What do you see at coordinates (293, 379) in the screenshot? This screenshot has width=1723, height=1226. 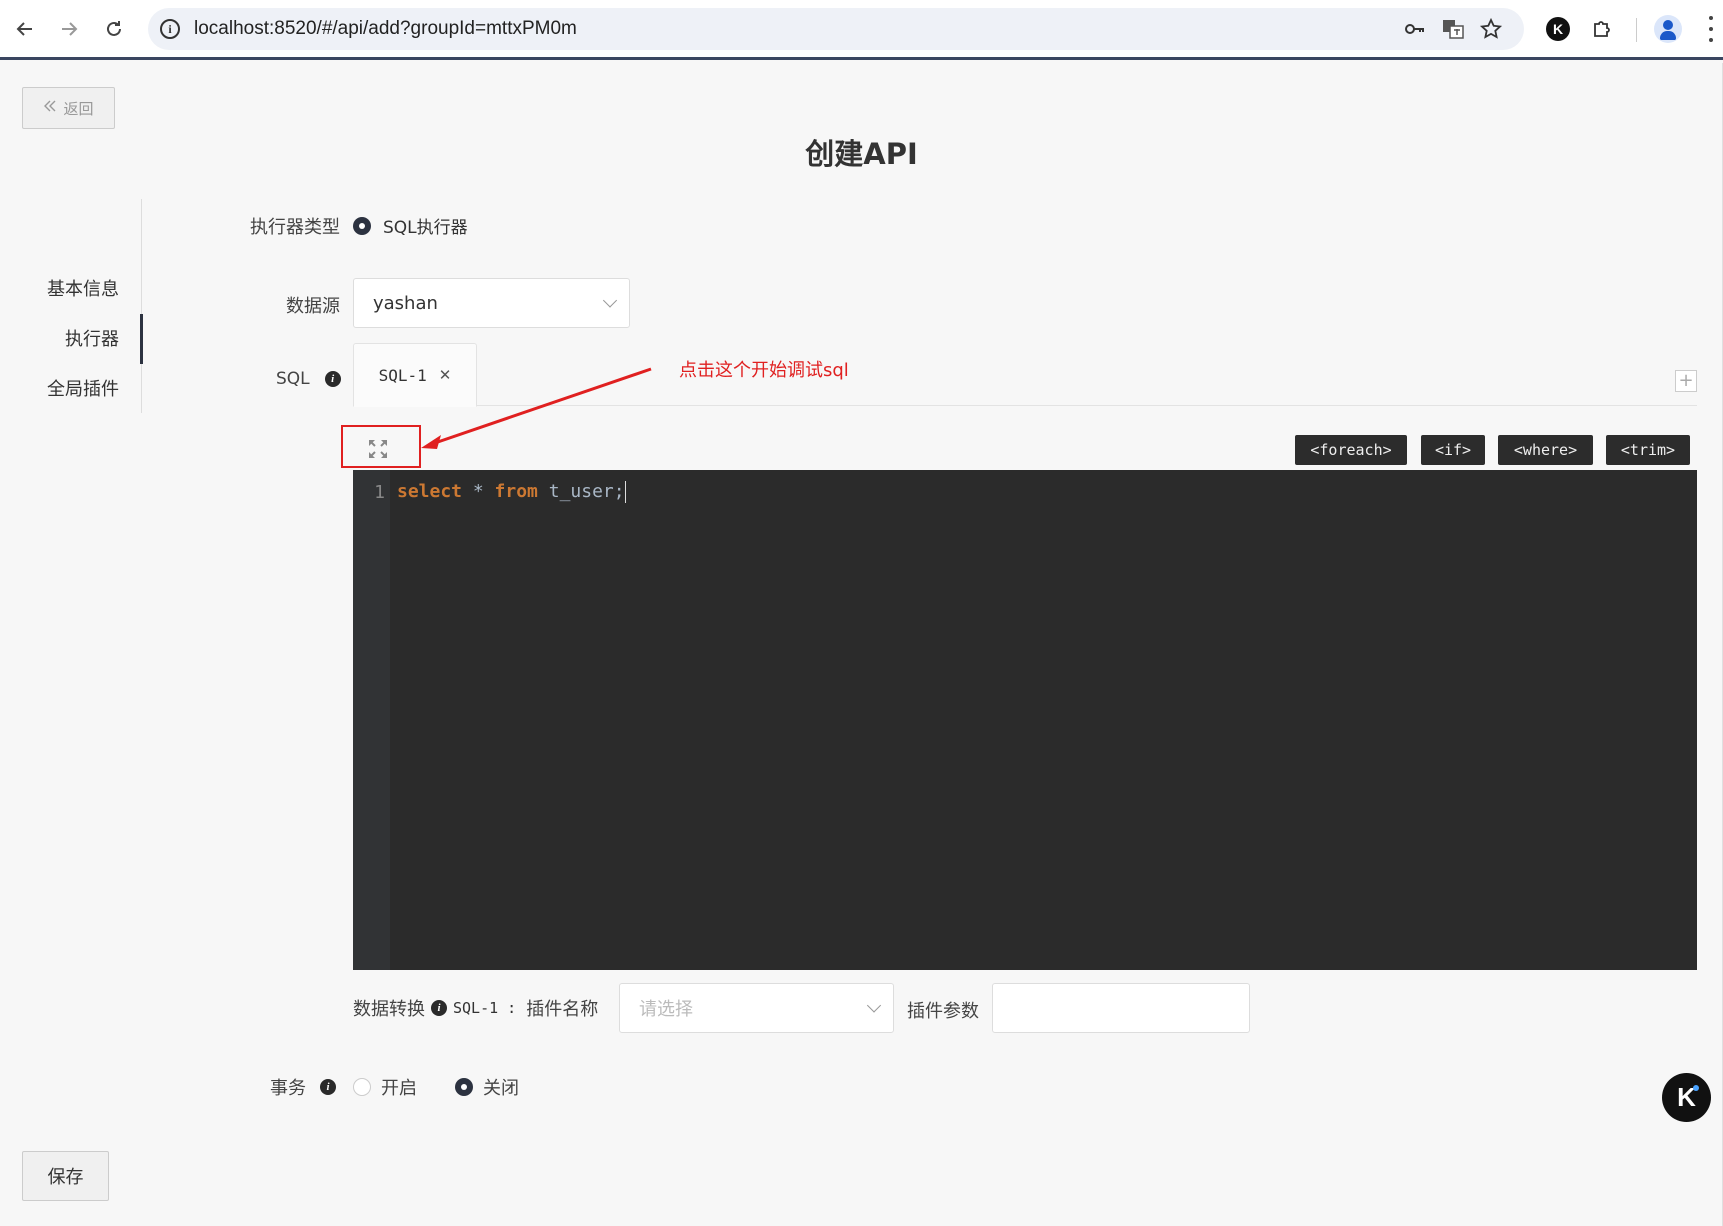 I see `sql-label: SQL` at bounding box center [293, 379].